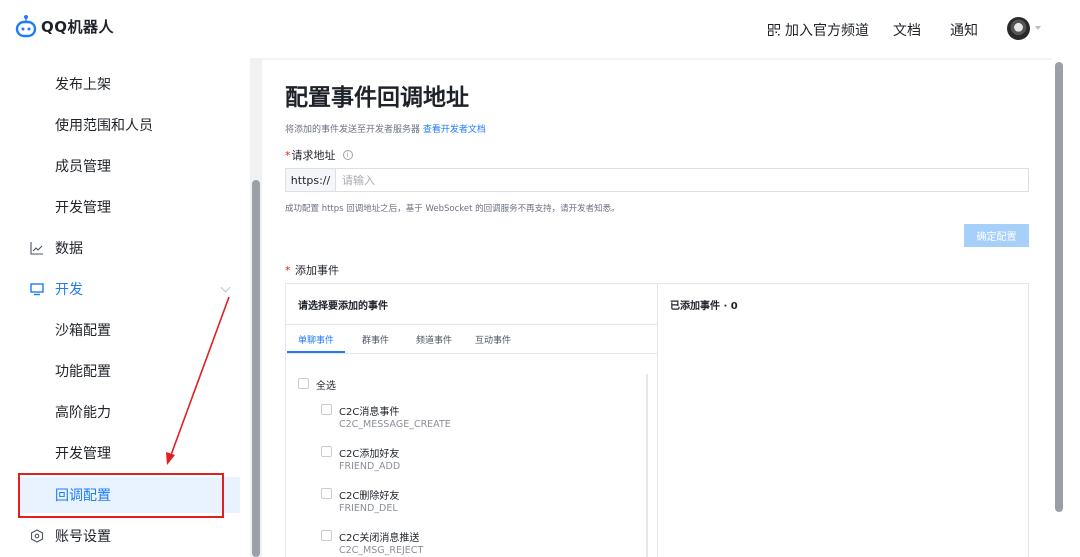 The height and width of the screenshot is (557, 1080). I want to click on developer-docs-link: 查看开发者文档, so click(454, 130).